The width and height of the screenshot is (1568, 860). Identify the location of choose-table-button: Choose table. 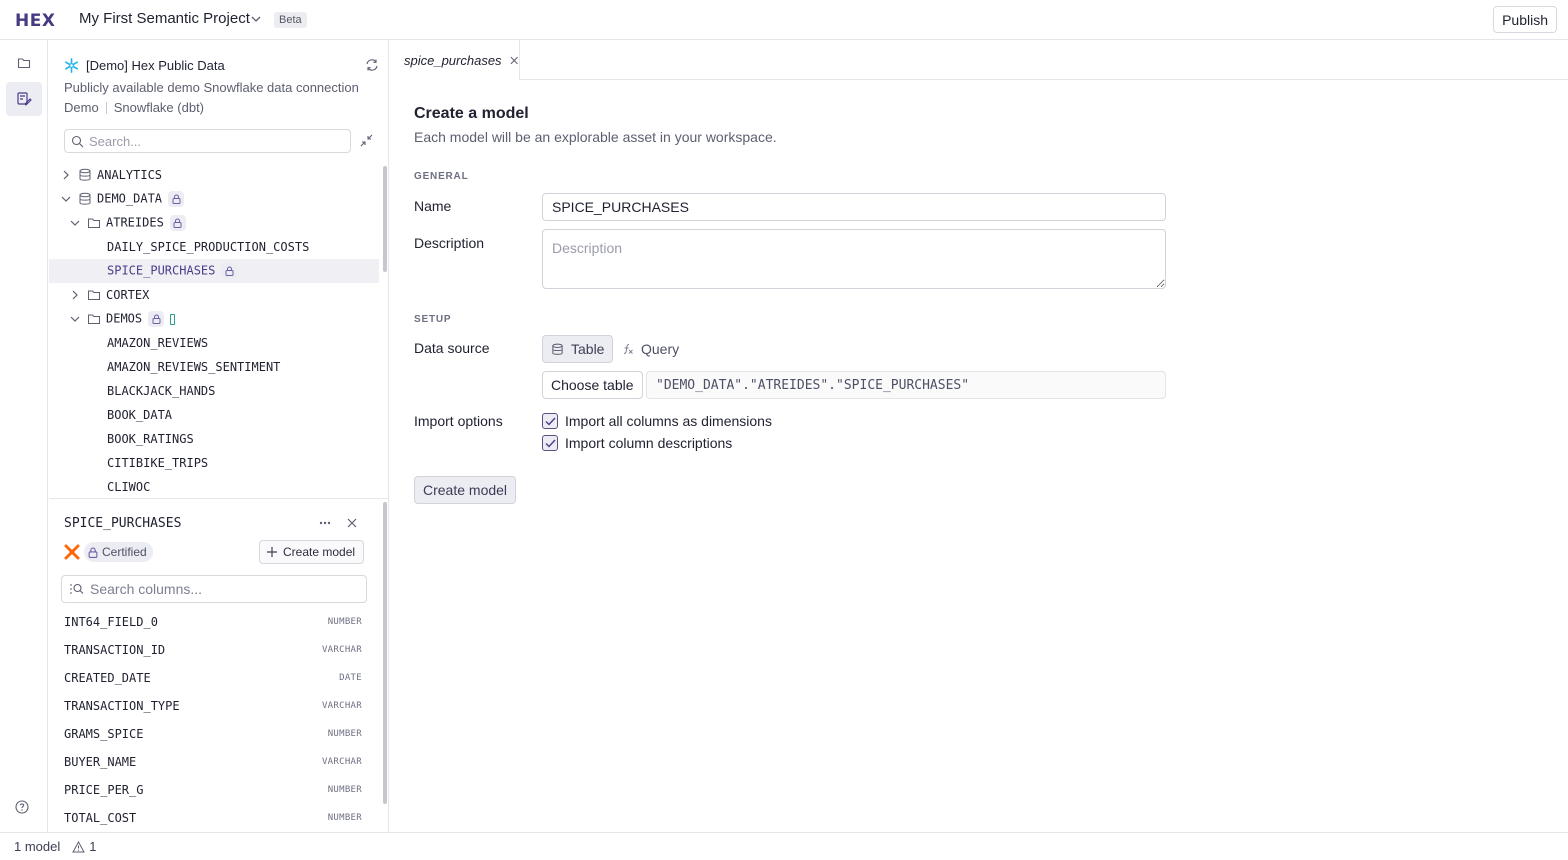
(592, 385).